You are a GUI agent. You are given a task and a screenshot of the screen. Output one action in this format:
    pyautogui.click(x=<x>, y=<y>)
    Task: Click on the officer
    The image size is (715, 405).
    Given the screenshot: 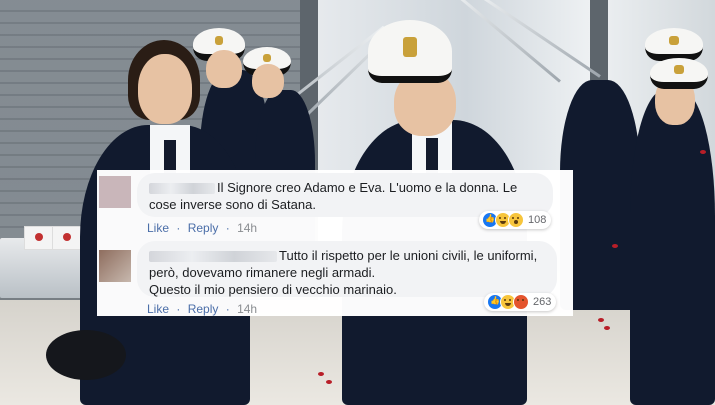 What is the action you would take?
    pyautogui.click(x=672, y=247)
    